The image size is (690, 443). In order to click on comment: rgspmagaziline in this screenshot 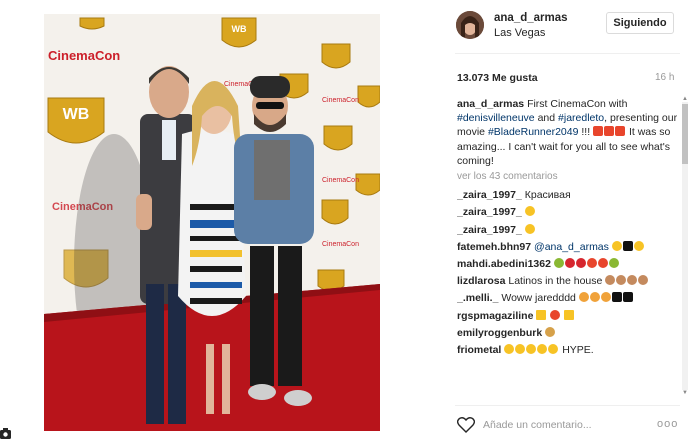, I will do `click(568, 316)`.